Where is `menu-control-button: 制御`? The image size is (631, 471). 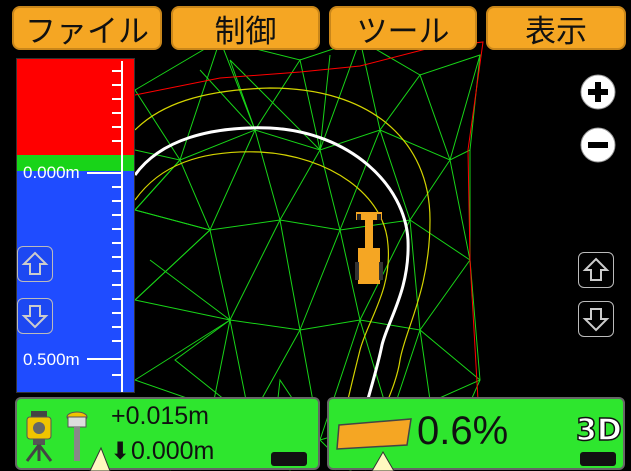
menu-control-button: 制御 is located at coordinates (245, 28).